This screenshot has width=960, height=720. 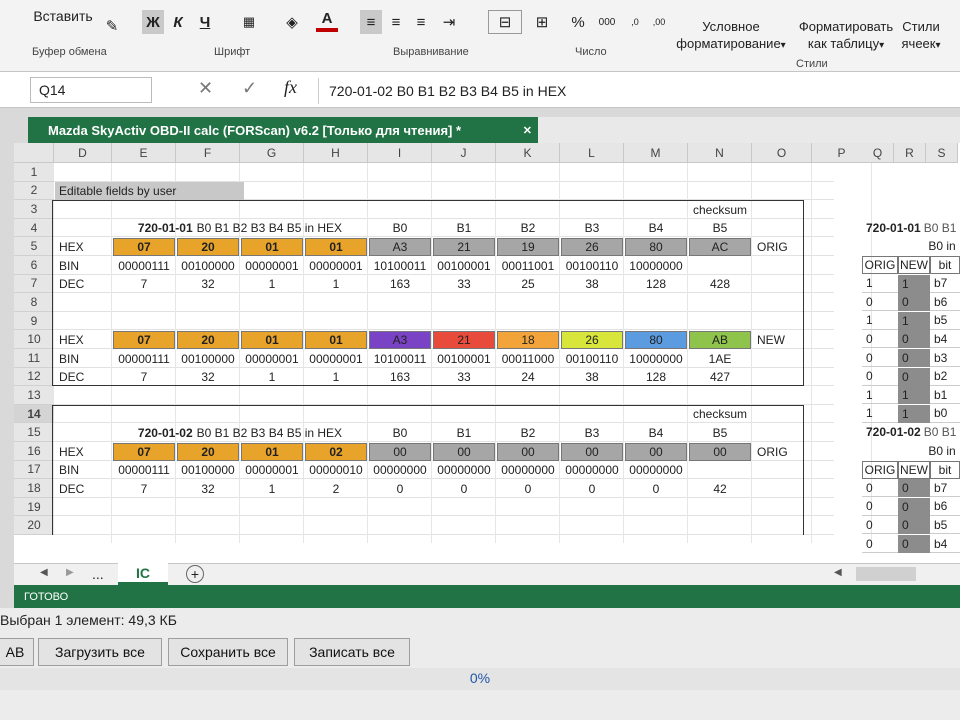 What do you see at coordinates (290, 87) in the screenshot?
I see `insert-function-icon: fx` at bounding box center [290, 87].